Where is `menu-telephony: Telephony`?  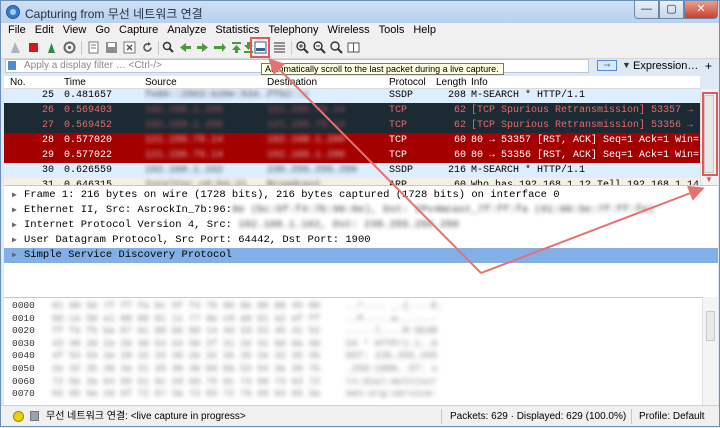 menu-telephony: Telephony is located at coordinates (293, 30).